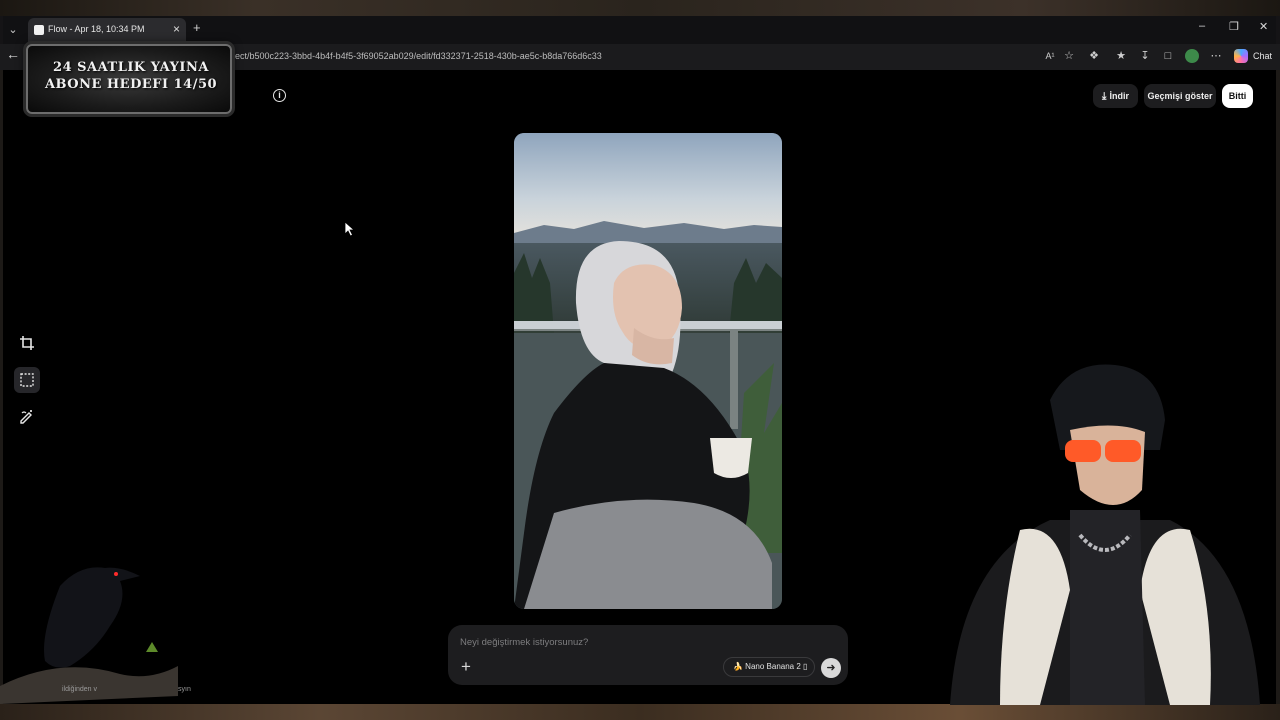 Image resolution: width=1280 pixels, height=720 pixels. I want to click on info-icon: i, so click(279, 95).